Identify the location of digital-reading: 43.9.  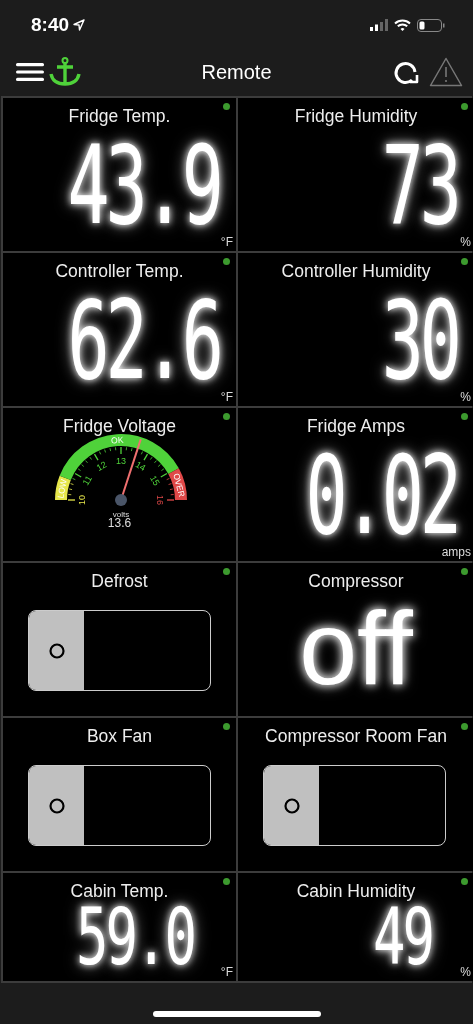
(143, 186).